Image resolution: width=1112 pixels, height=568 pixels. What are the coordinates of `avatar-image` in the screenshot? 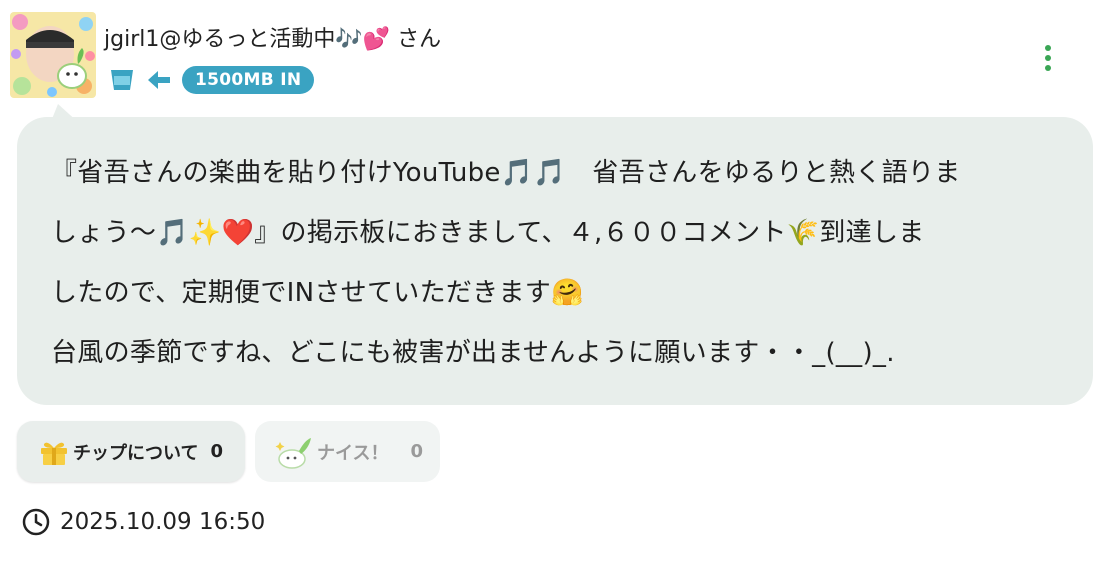 It's located at (53, 55).